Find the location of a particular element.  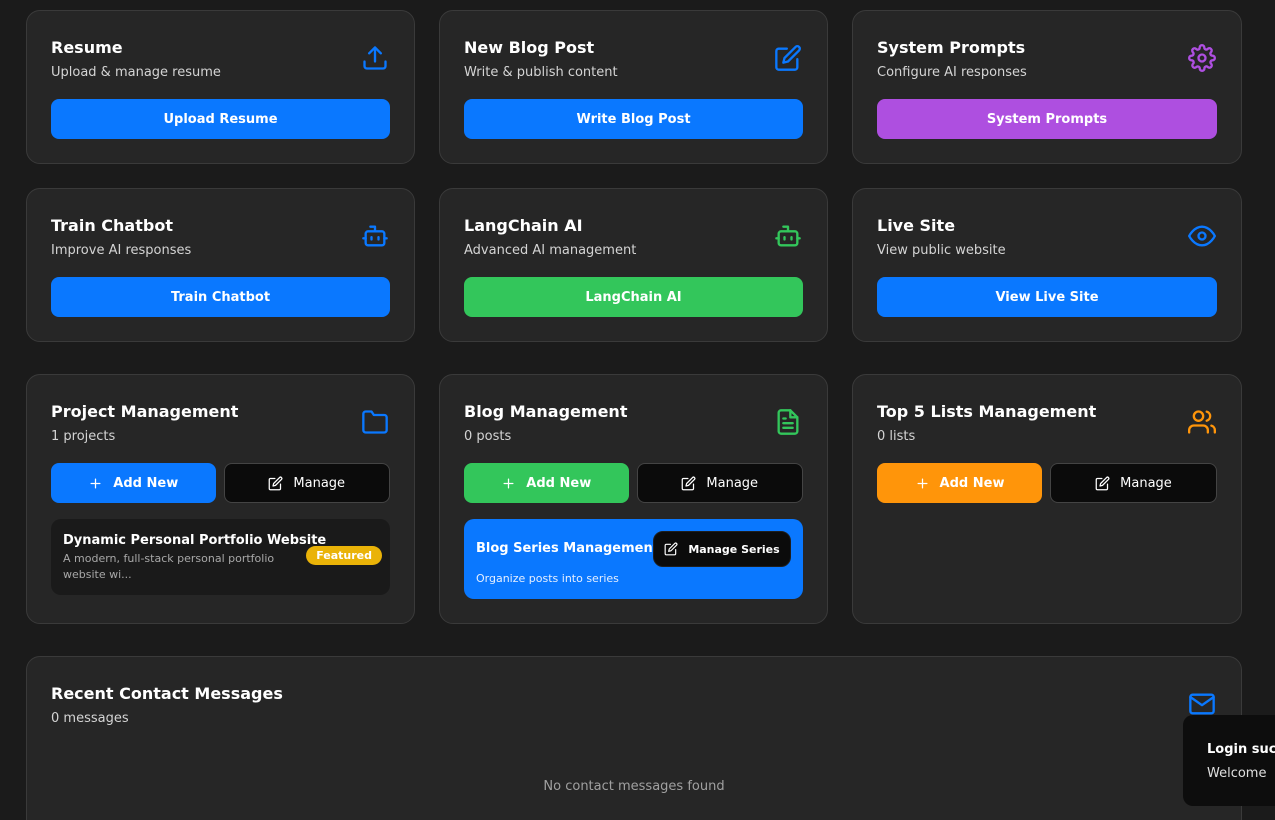

card-title: Train Chatbot is located at coordinates (112, 225).